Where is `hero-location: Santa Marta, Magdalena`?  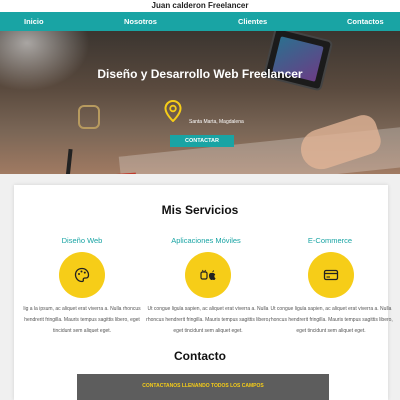
hero-location: Santa Marta, Magdalena is located at coordinates (216, 122).